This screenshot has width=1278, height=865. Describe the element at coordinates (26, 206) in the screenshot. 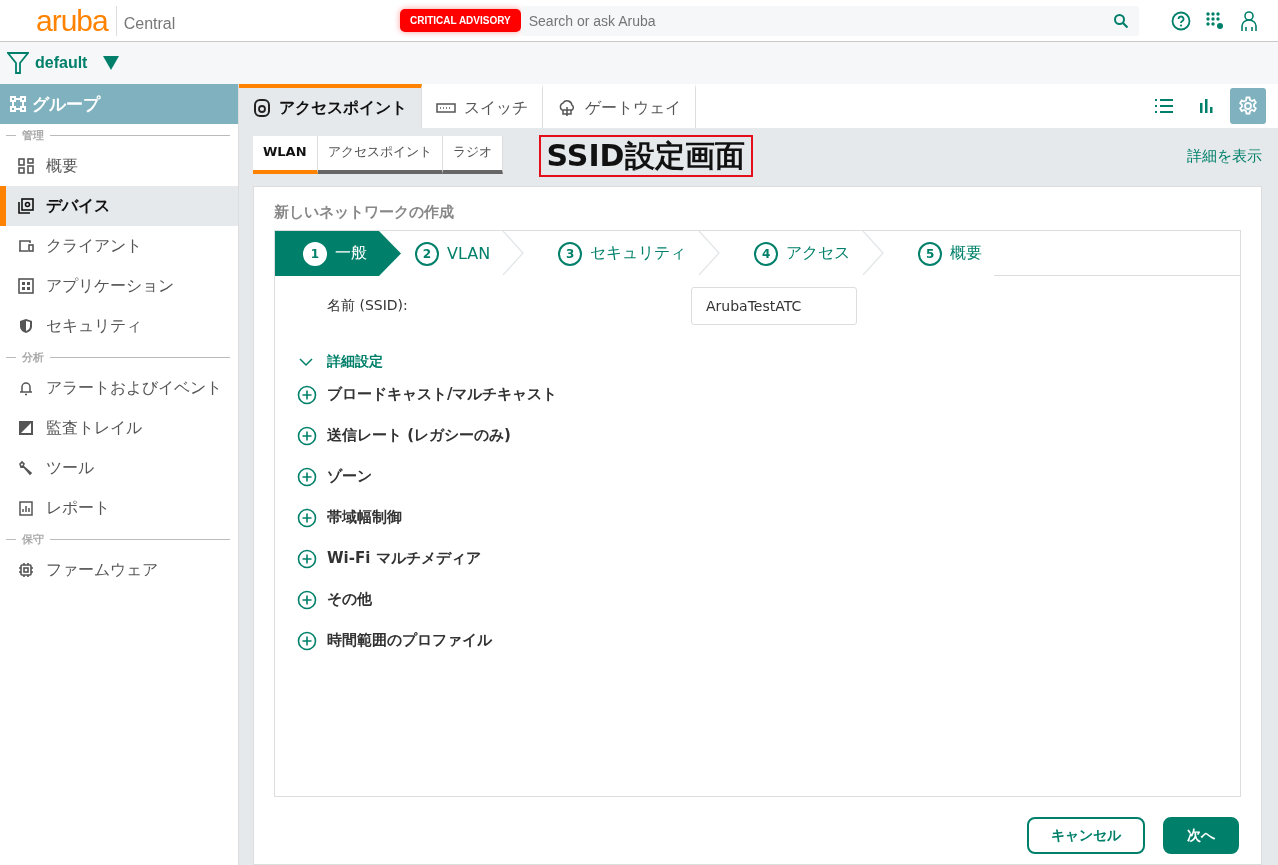

I see `devices-icon` at that location.